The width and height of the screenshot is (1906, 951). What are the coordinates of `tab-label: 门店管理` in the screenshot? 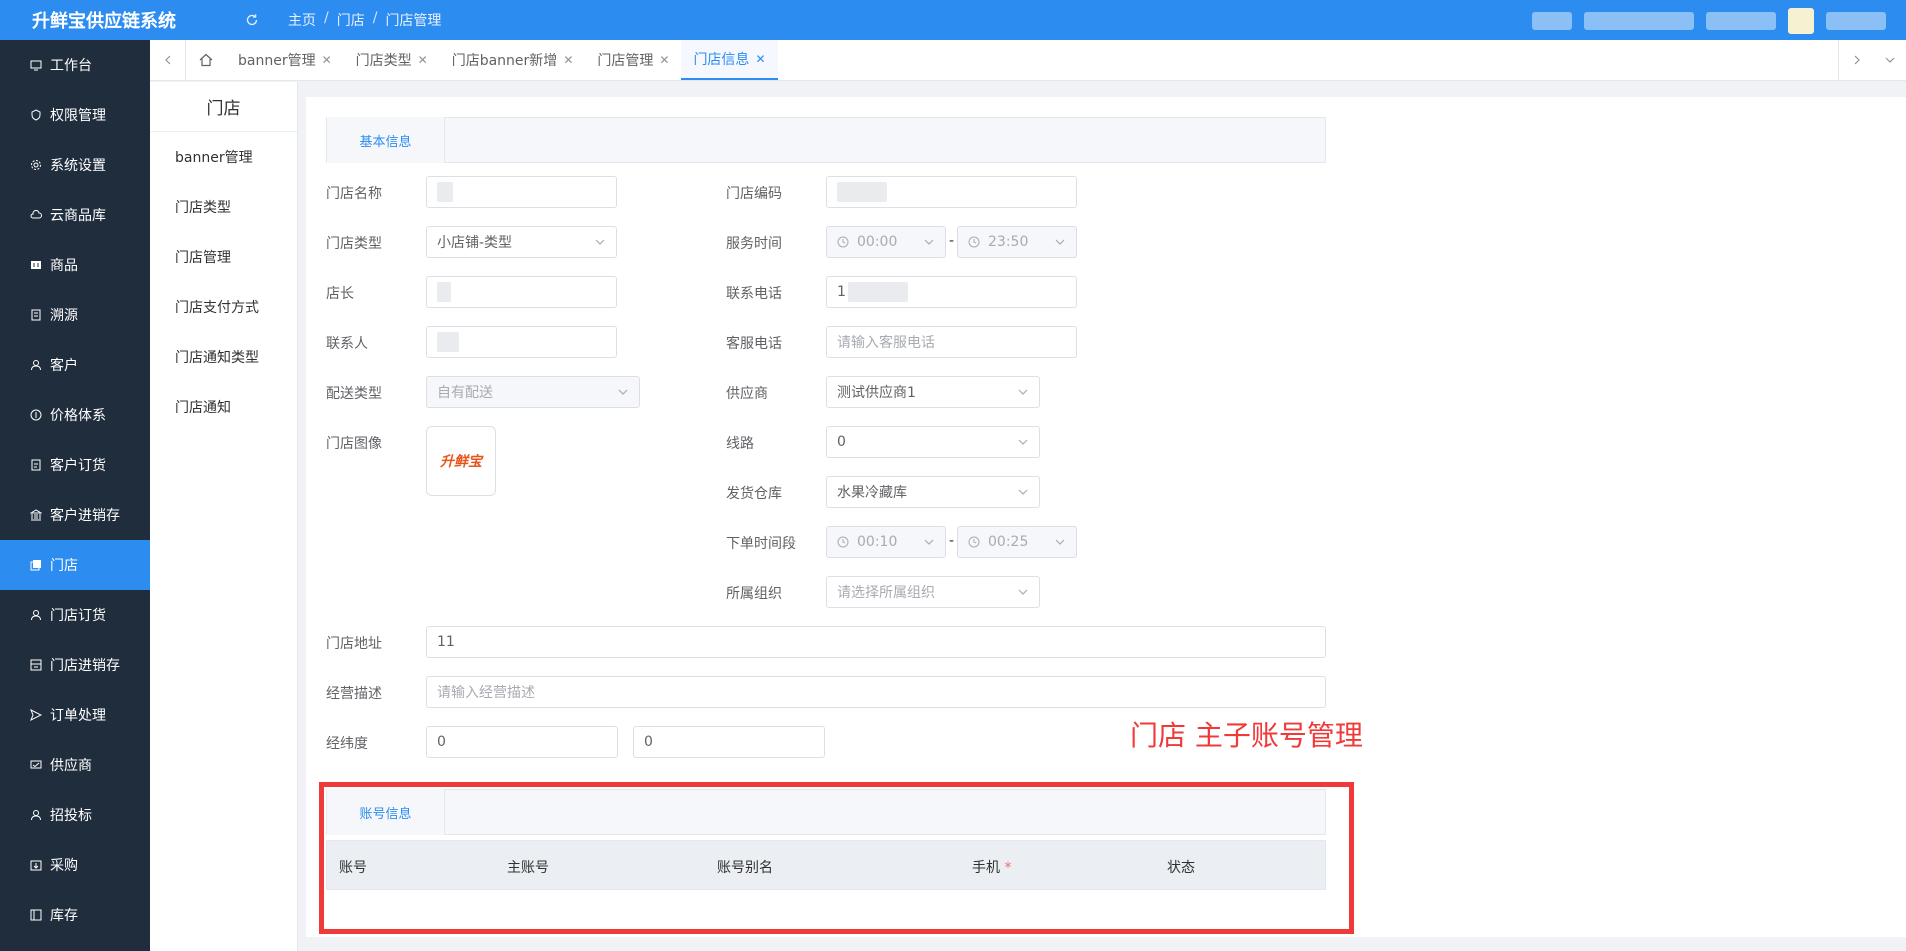 It's located at (625, 61).